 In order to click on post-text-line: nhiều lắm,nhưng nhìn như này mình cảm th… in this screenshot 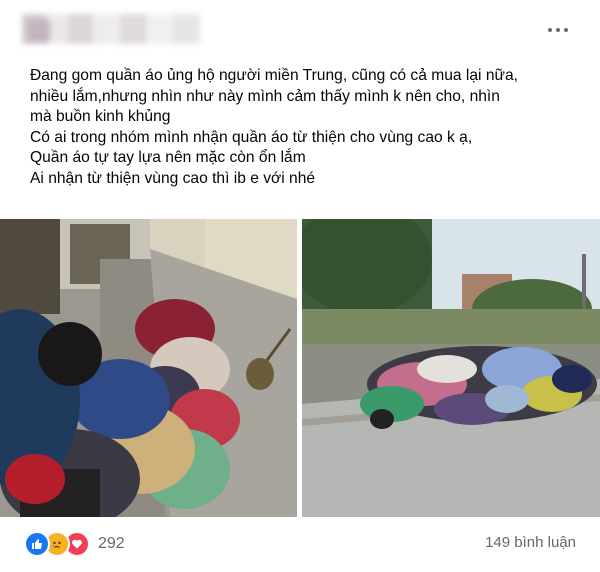, I will do `click(265, 96)`.